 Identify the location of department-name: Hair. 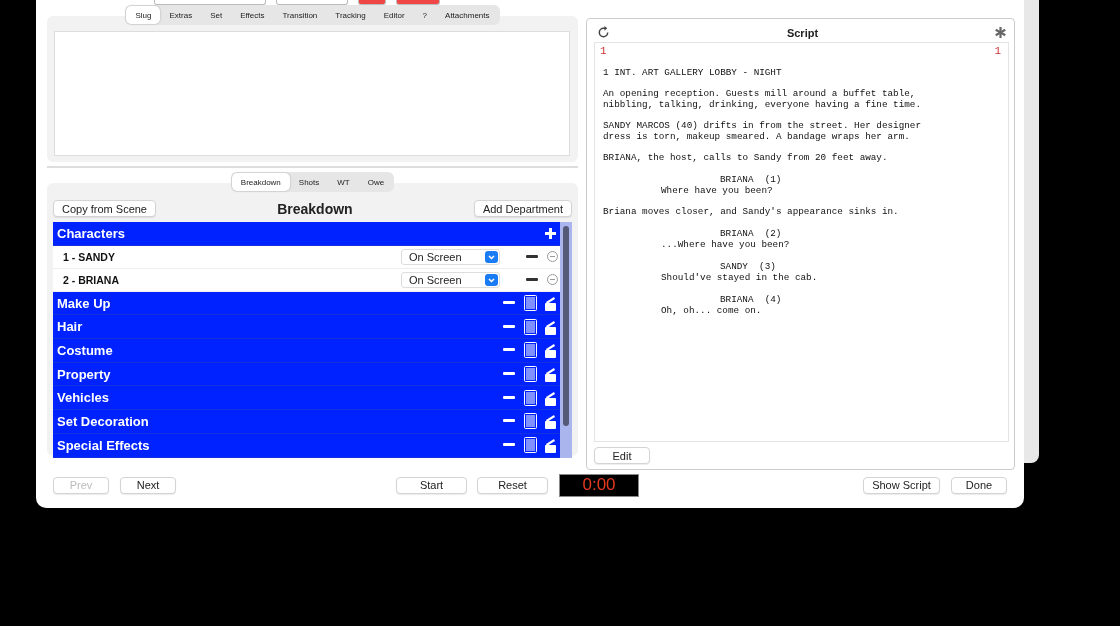
(70, 327).